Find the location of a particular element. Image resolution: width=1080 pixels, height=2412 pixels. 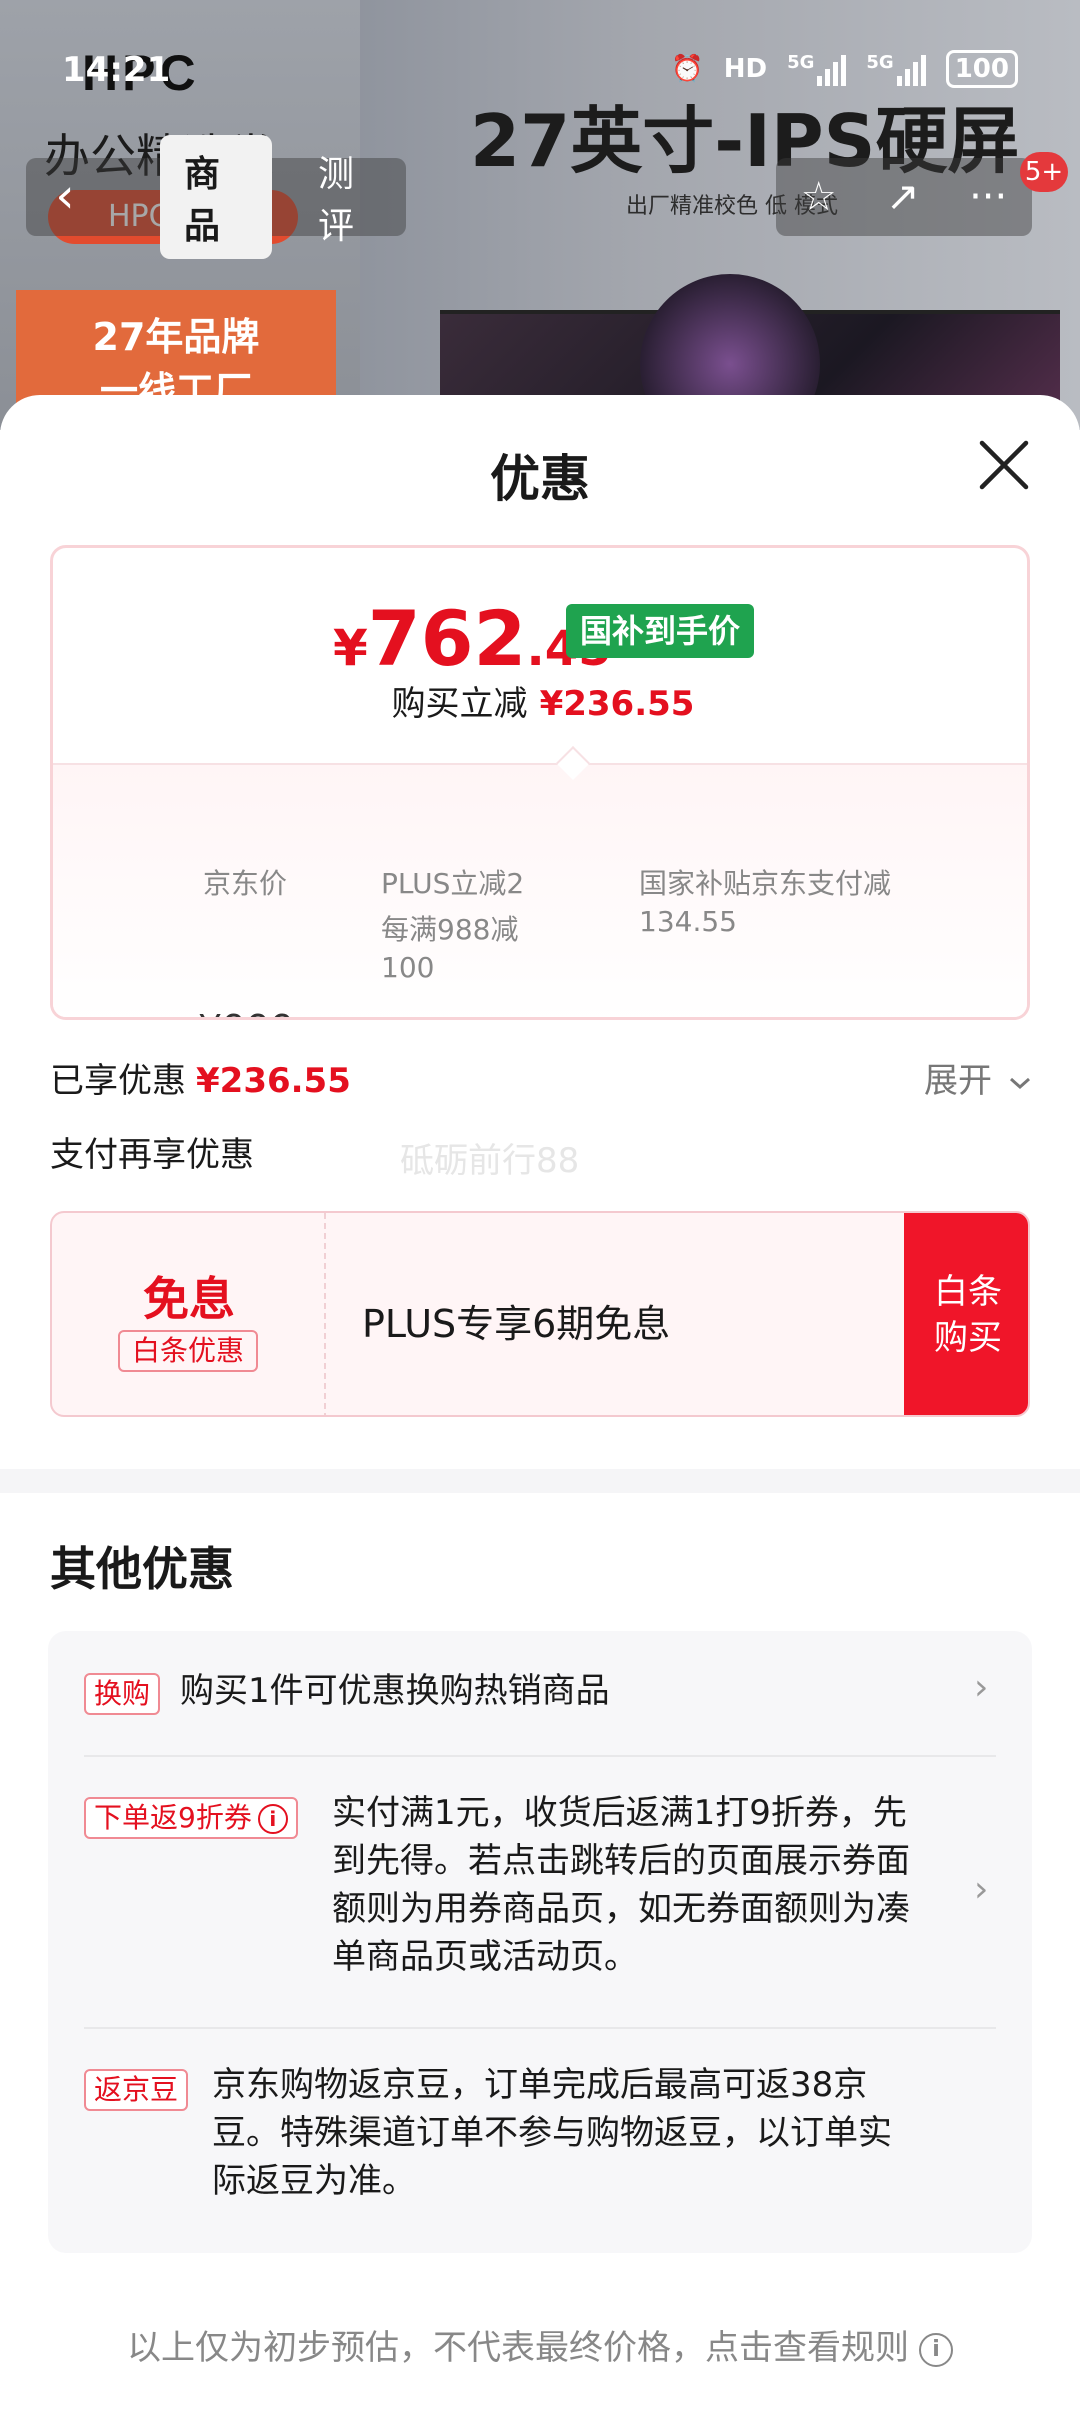

net-label-2: 5G is located at coordinates (880, 62).